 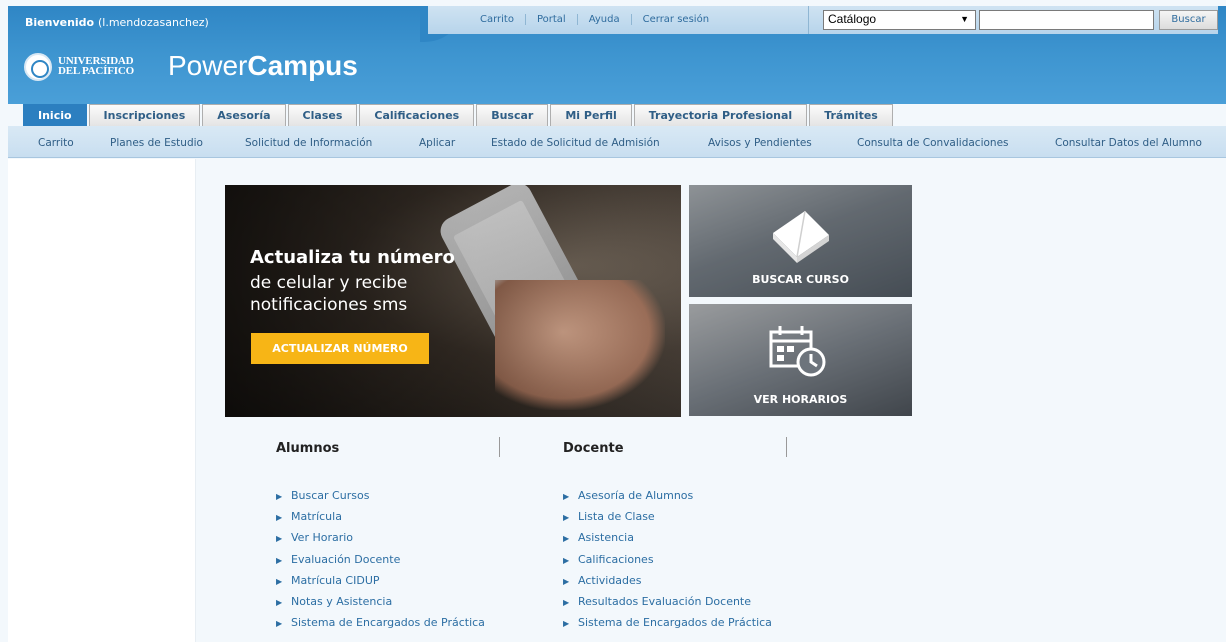 What do you see at coordinates (497, 19) in the screenshot?
I see `top-link-carrito: Carrito` at bounding box center [497, 19].